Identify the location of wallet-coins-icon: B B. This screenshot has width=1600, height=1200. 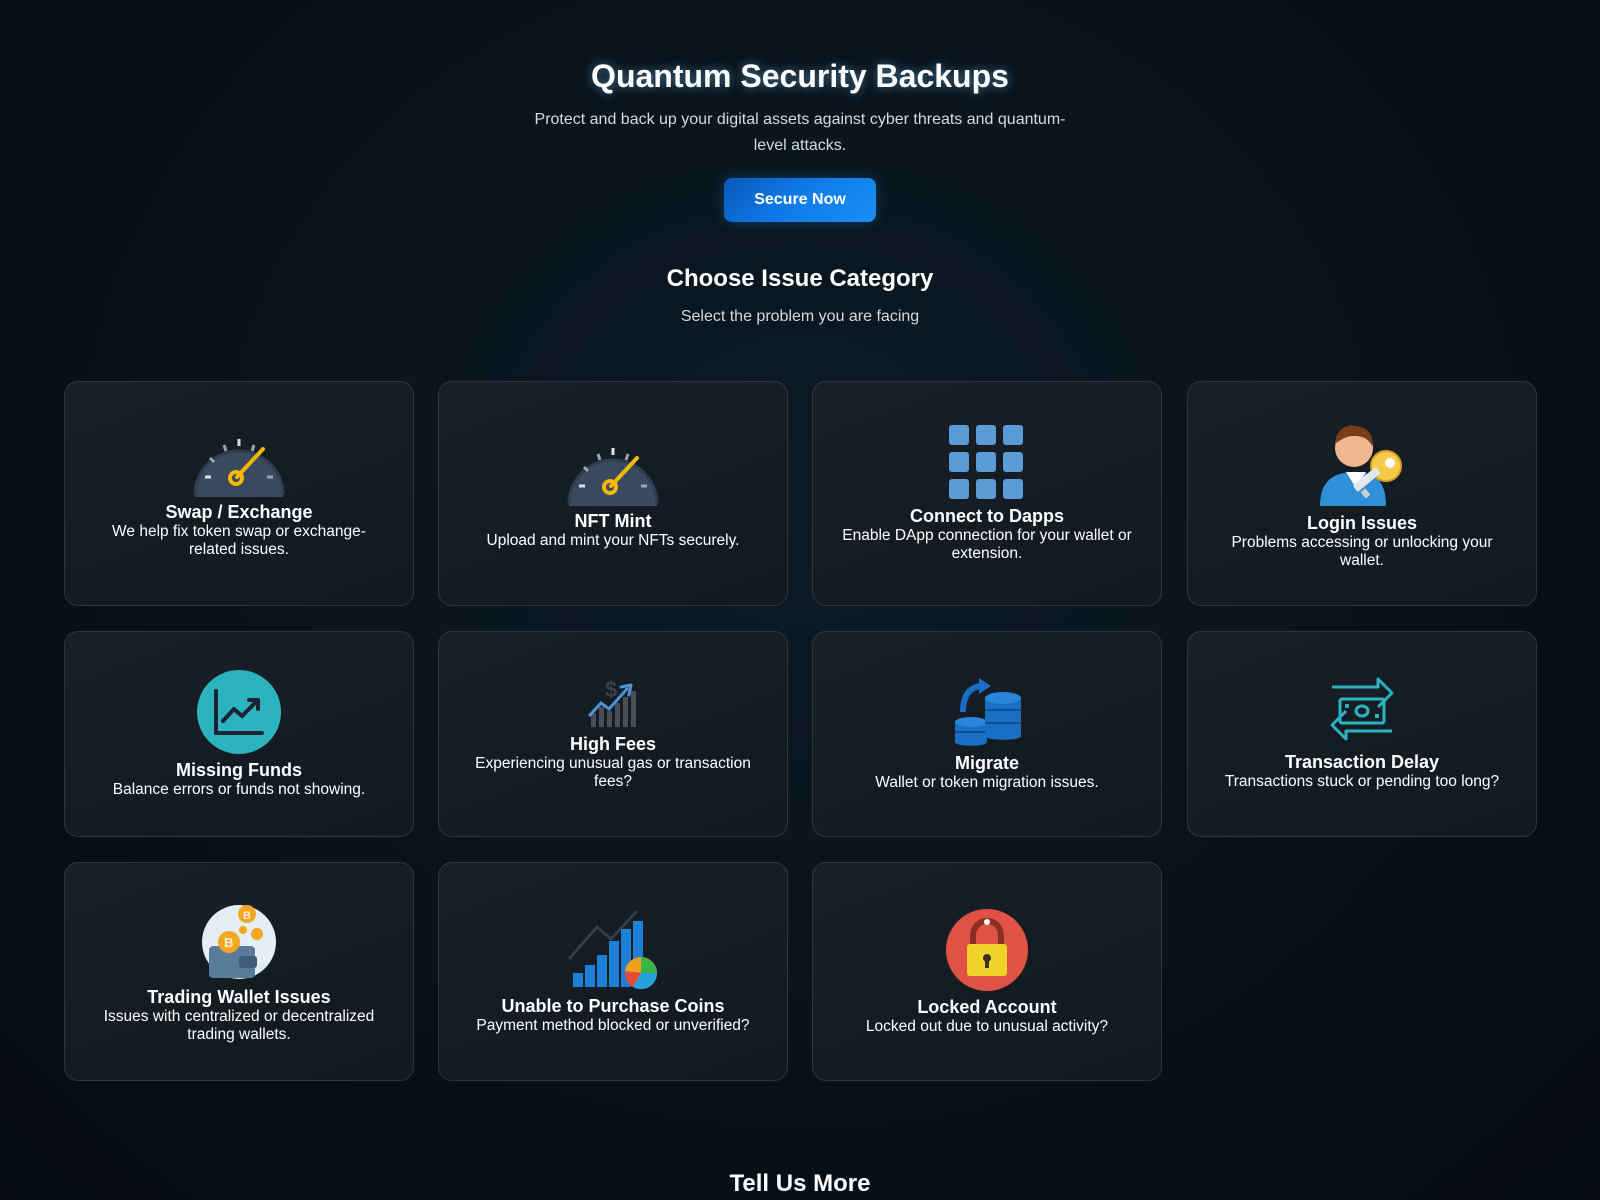
(239, 941).